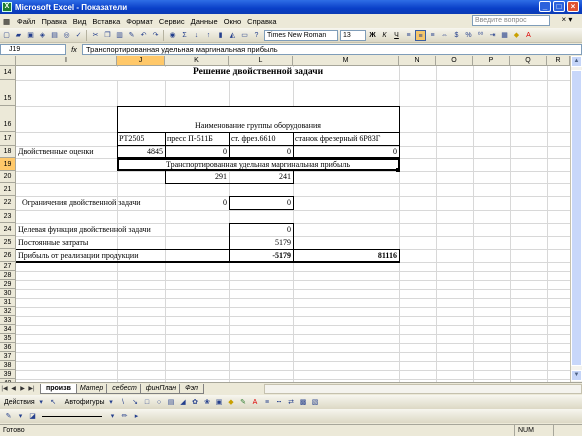 Image resolution: width=582 pixels, height=436 pixels. I want to click on first-sheet-icon: |◀, so click(4, 388).